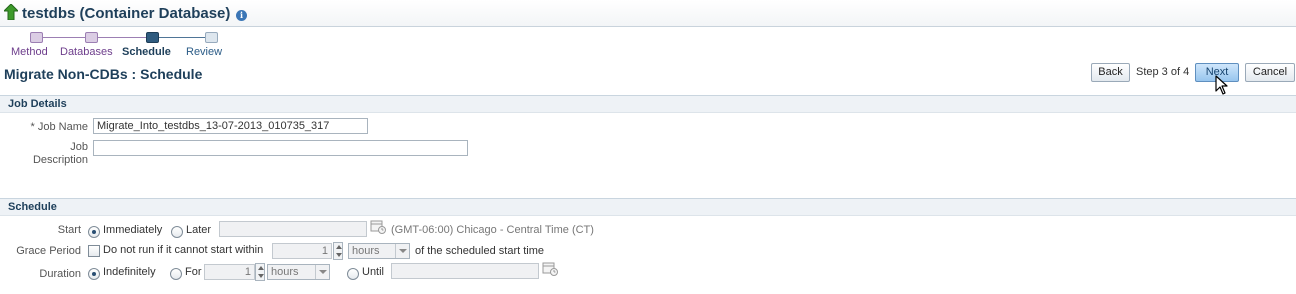 The width and height of the screenshot is (1296, 294). I want to click on grace-period-stepper, so click(338, 251).